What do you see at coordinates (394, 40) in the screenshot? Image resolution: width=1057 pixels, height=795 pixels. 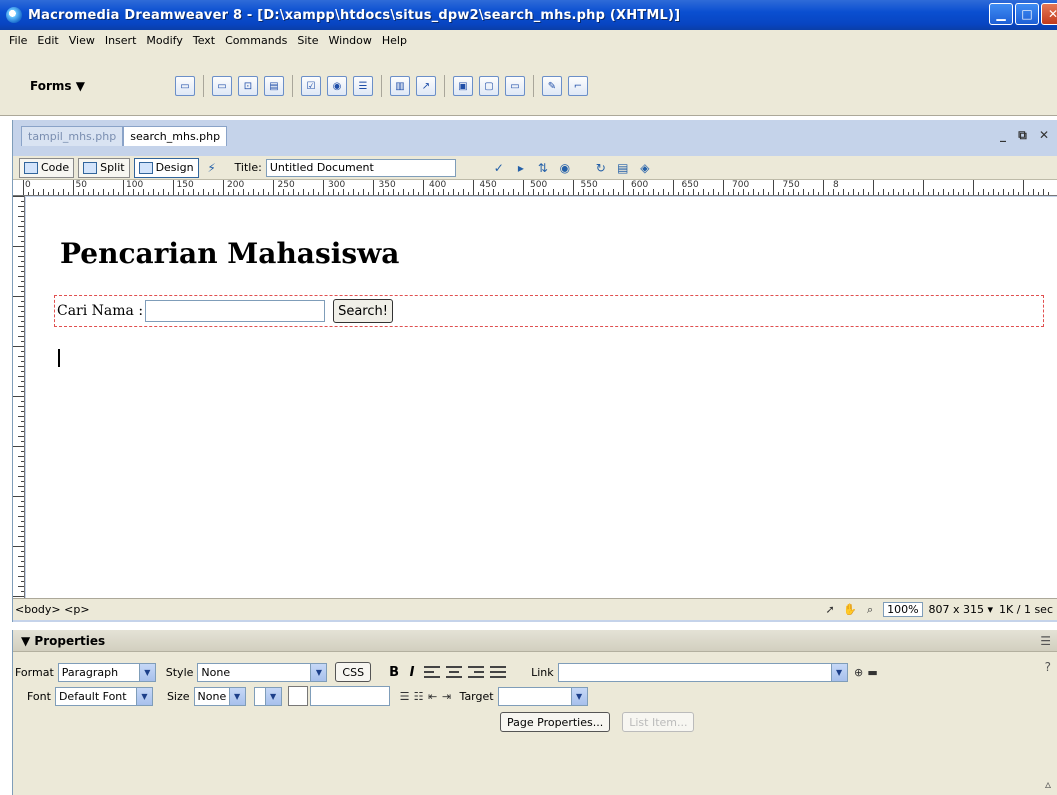 I see `menu-help: Help` at bounding box center [394, 40].